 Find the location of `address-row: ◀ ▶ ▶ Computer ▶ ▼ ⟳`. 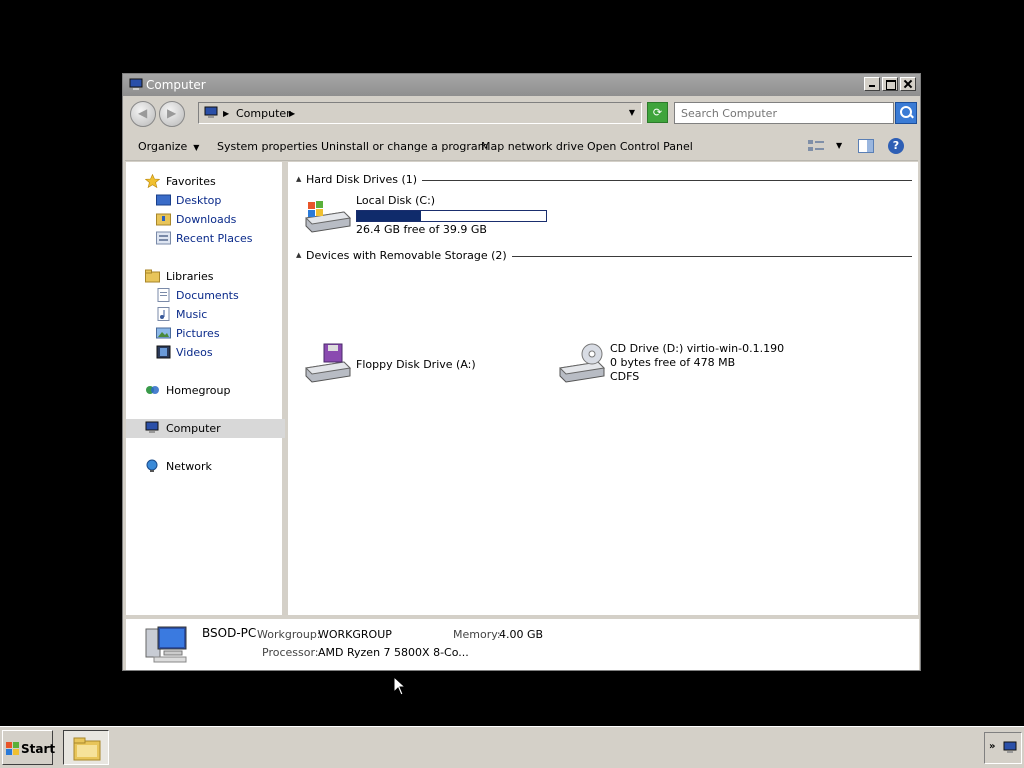

address-row: ◀ ▶ ▶ Computer ▶ ▼ ⟳ is located at coordinates (521, 114).